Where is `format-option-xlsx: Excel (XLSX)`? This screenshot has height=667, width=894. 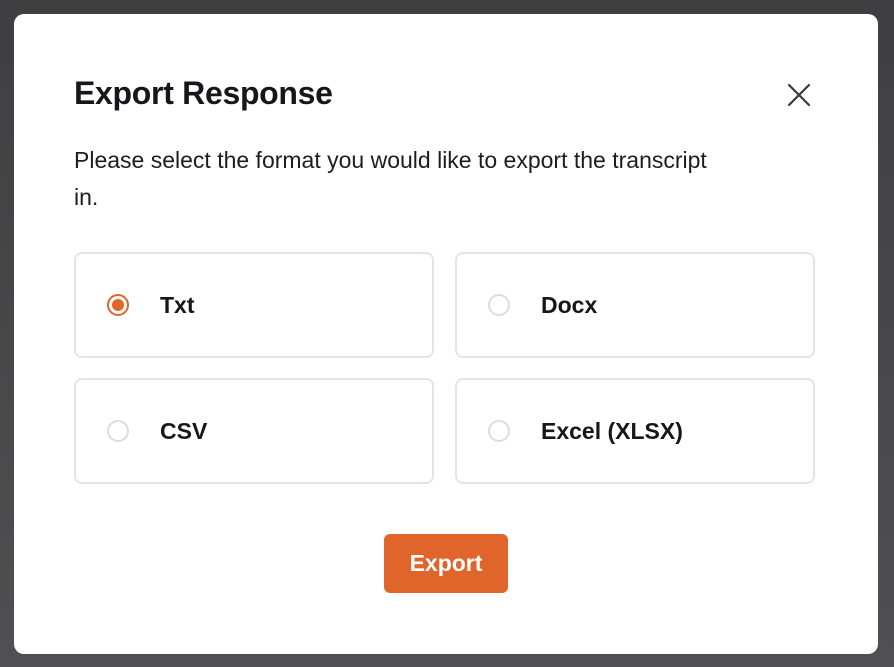 format-option-xlsx: Excel (XLSX) is located at coordinates (635, 431).